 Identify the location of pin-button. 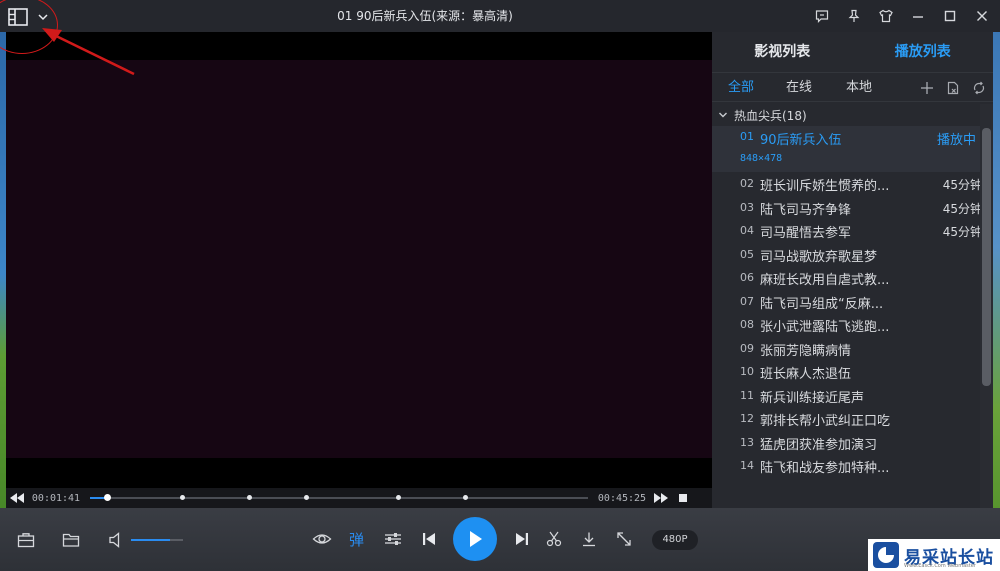
(854, 16).